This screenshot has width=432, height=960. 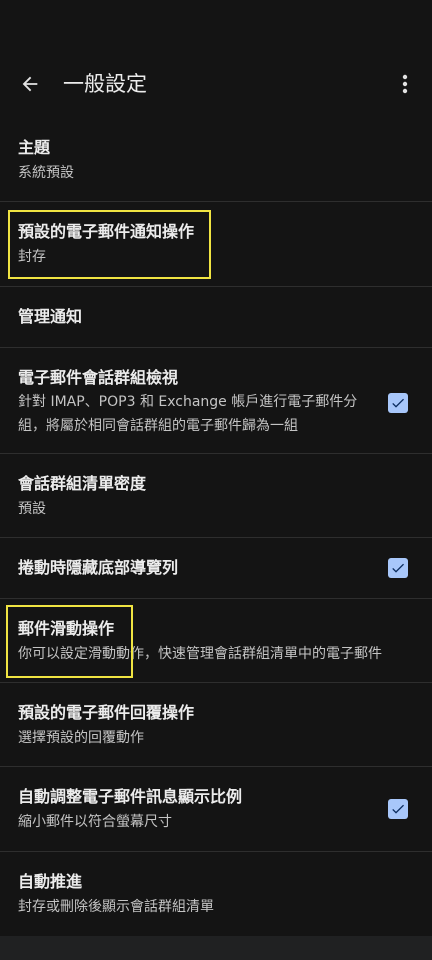 I want to click on back-button, so click(x=30, y=84).